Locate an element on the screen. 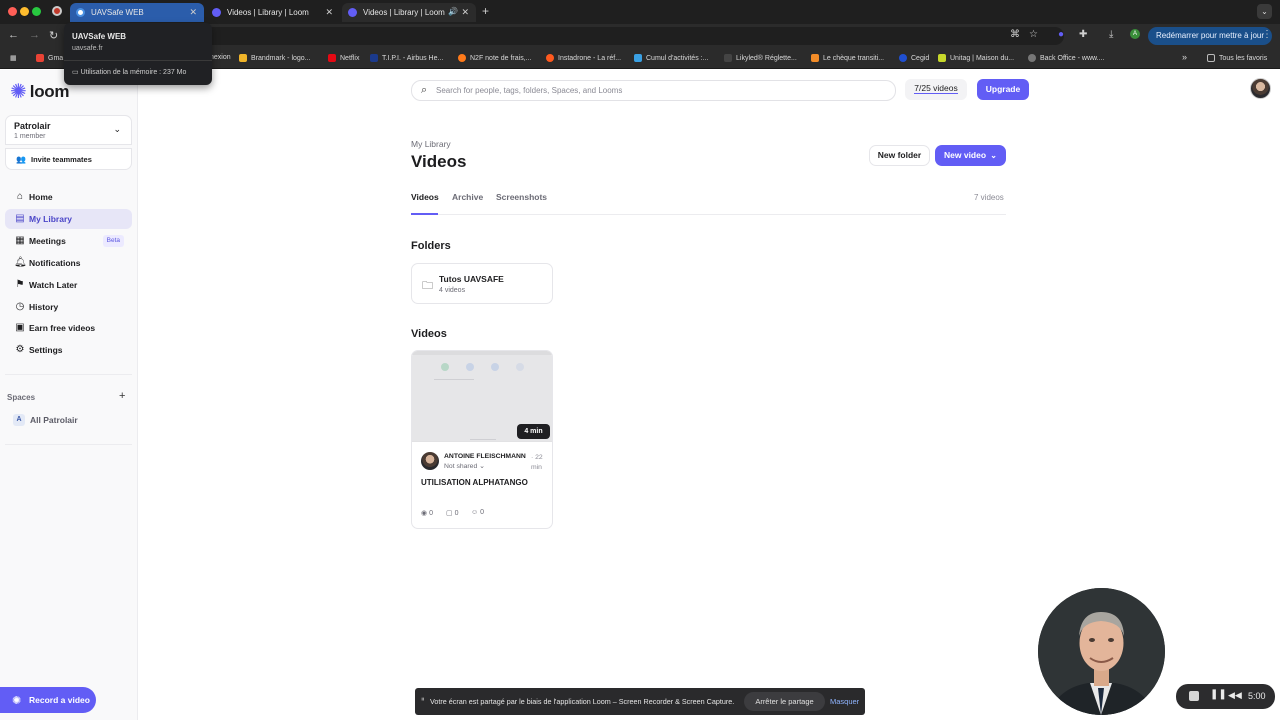 Image resolution: width=1280 pixels, height=720 pixels. unitag-icon is located at coordinates (942, 58).